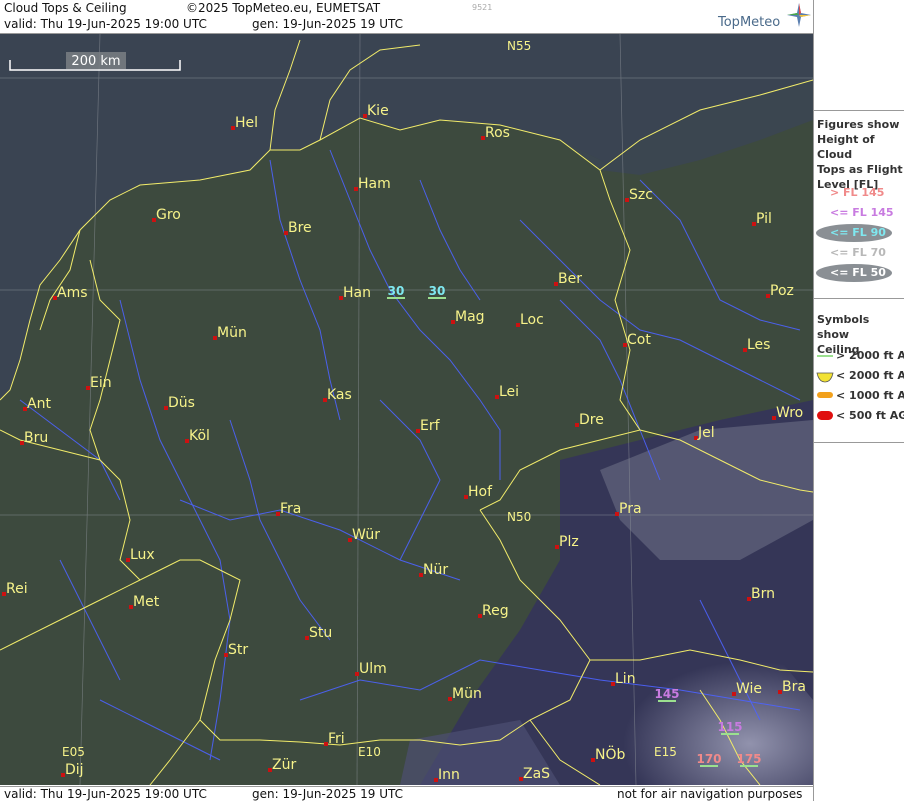 Image resolution: width=904 pixels, height=802 pixels. I want to click on city-marker: Ant, so click(37, 404).